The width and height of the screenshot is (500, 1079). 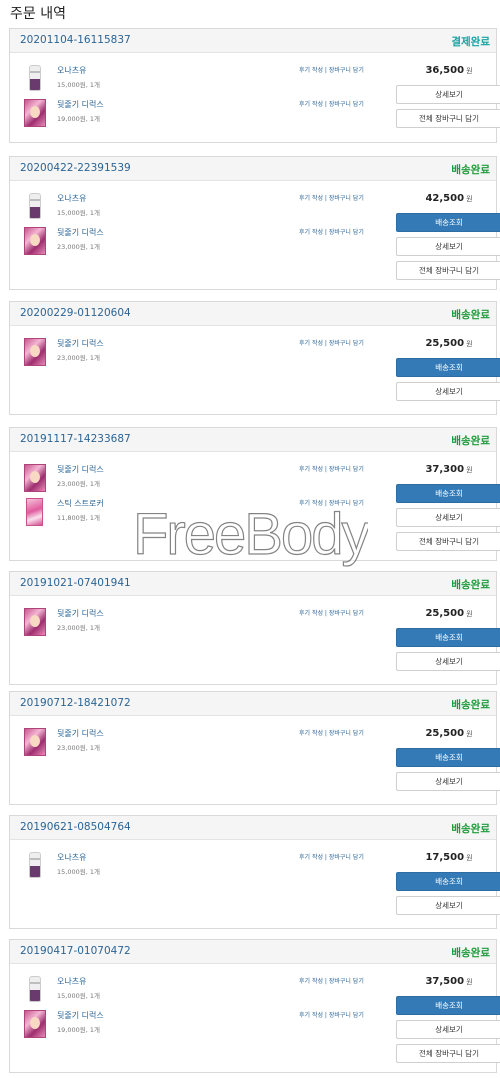 What do you see at coordinates (80, 503) in the screenshot?
I see `product-name-link: 스틱 스트로커` at bounding box center [80, 503].